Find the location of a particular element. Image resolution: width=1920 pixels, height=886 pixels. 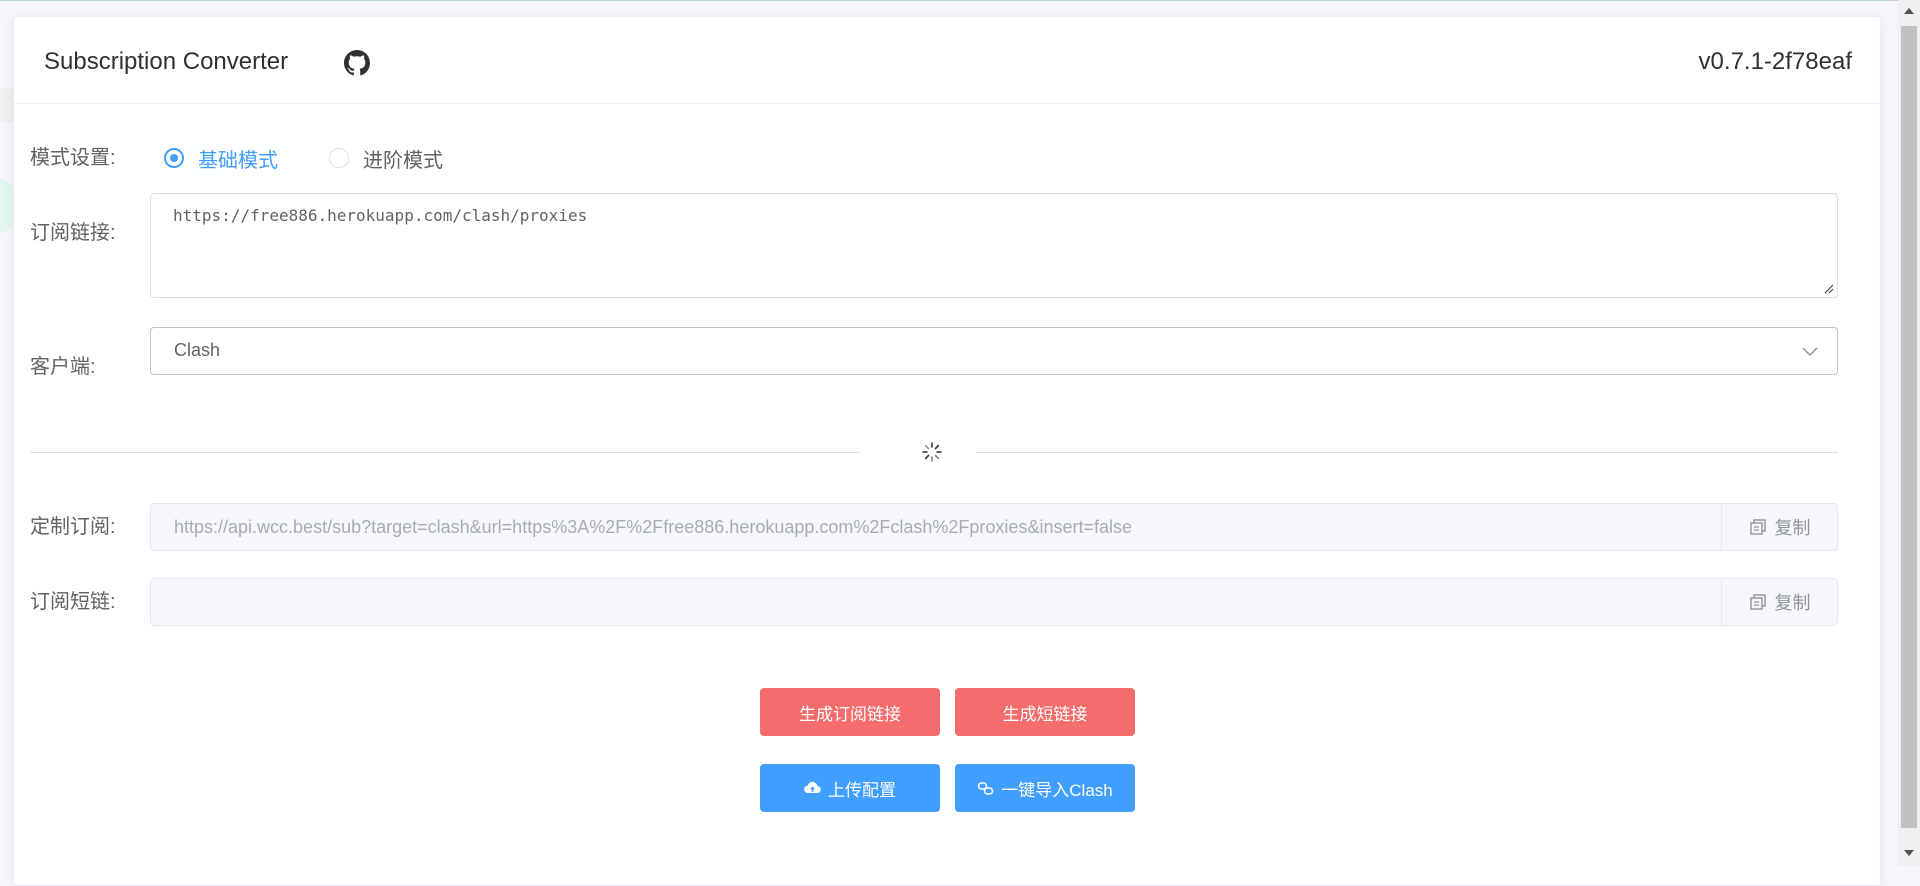

generate-sub-link-label: 生成订阅链接 is located at coordinates (850, 714).